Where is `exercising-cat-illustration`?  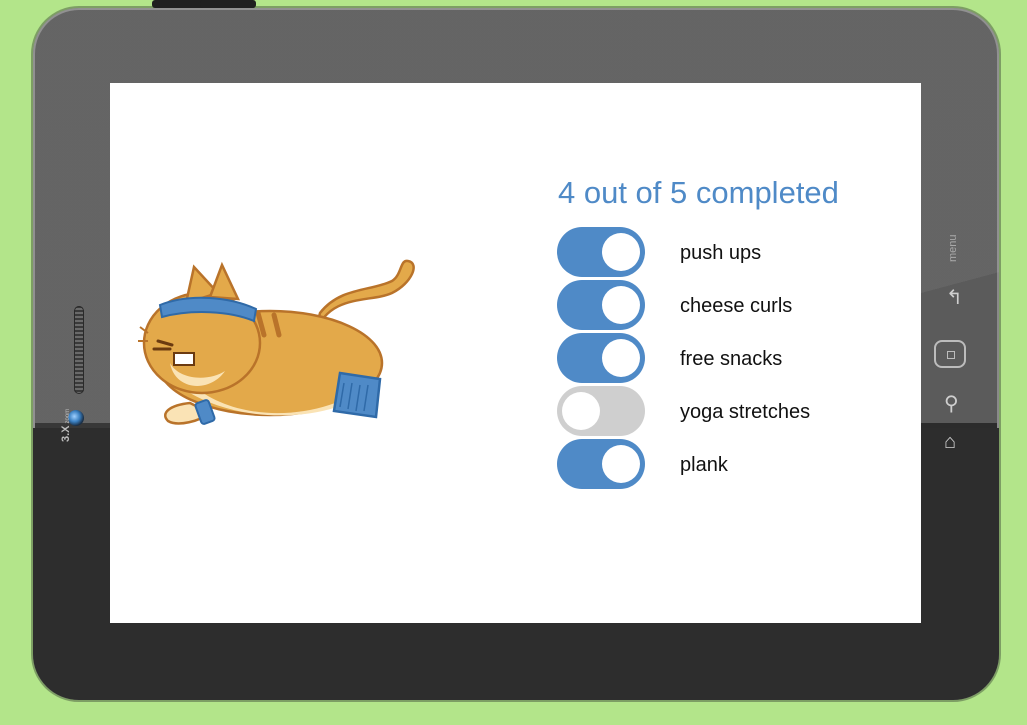
exercising-cat-illustration is located at coordinates (276, 342).